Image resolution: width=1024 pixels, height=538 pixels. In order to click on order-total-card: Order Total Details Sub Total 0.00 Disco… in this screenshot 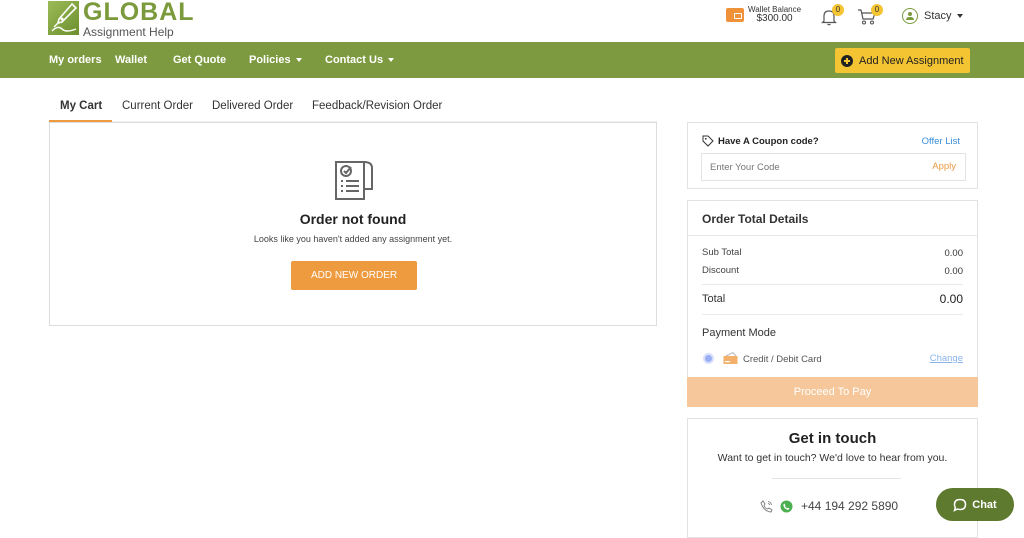, I will do `click(832, 303)`.